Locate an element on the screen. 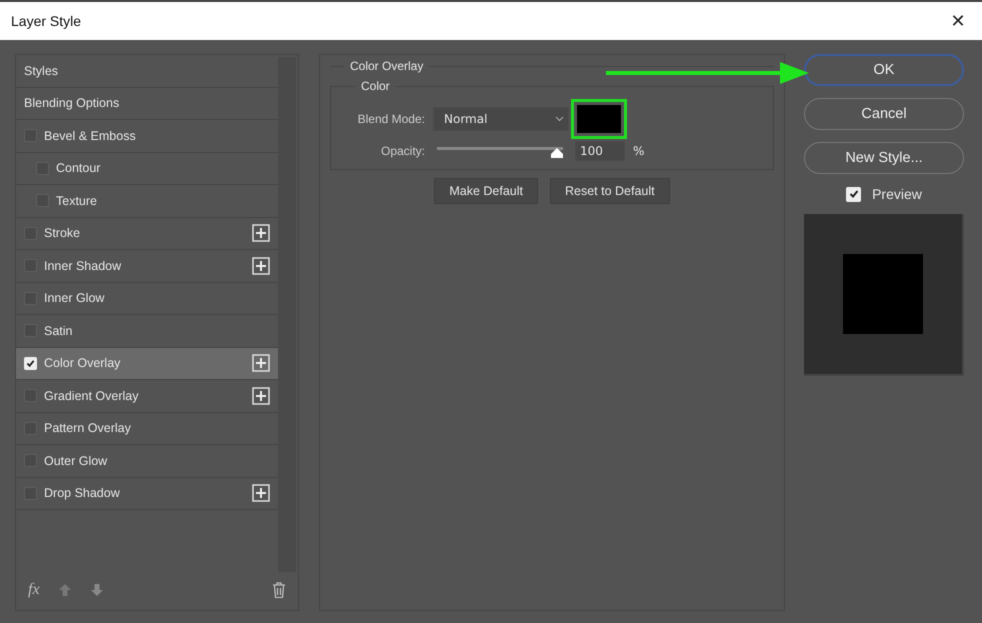 The width and height of the screenshot is (982, 623). style-item: Inner Glow is located at coordinates (147, 298).